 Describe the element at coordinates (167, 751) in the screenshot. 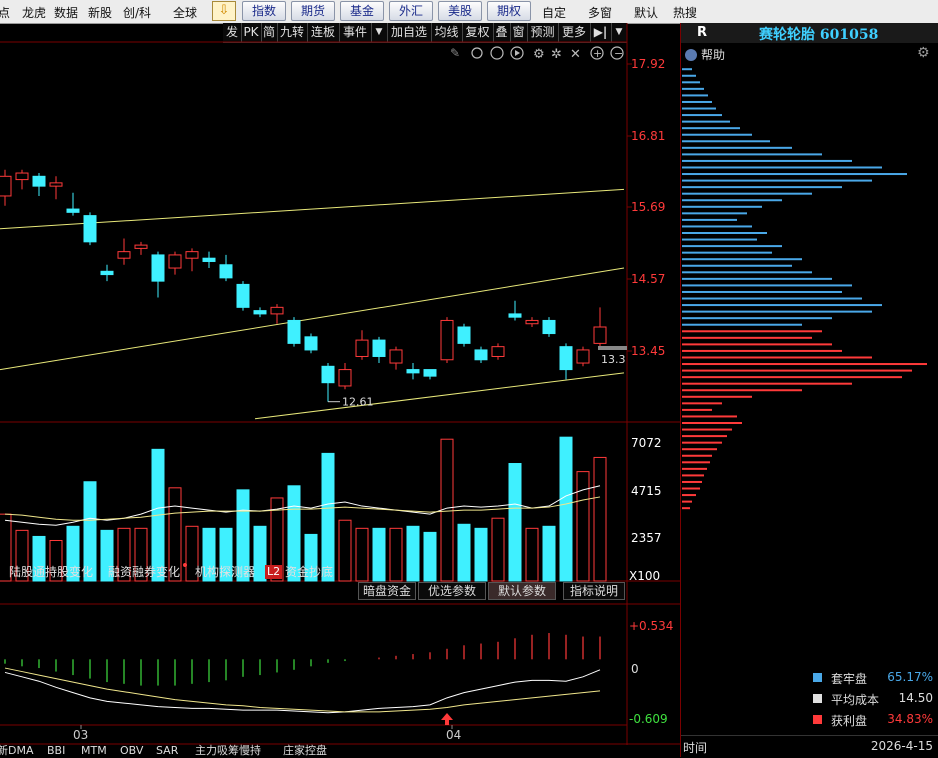

I see `bottom-tab-sar: SAR` at that location.